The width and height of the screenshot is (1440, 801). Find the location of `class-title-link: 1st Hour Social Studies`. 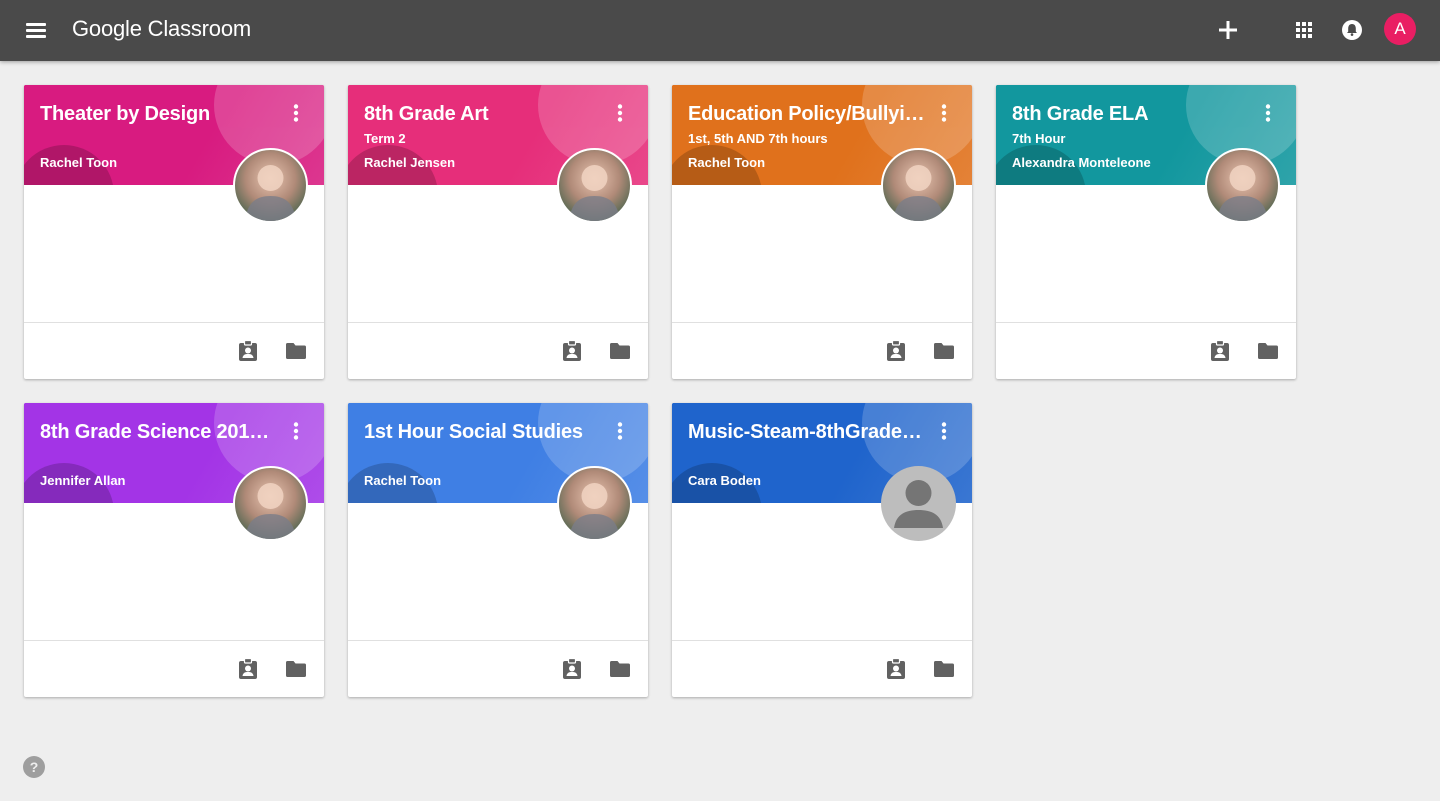

class-title-link: 1st Hour Social Studies is located at coordinates (484, 432).